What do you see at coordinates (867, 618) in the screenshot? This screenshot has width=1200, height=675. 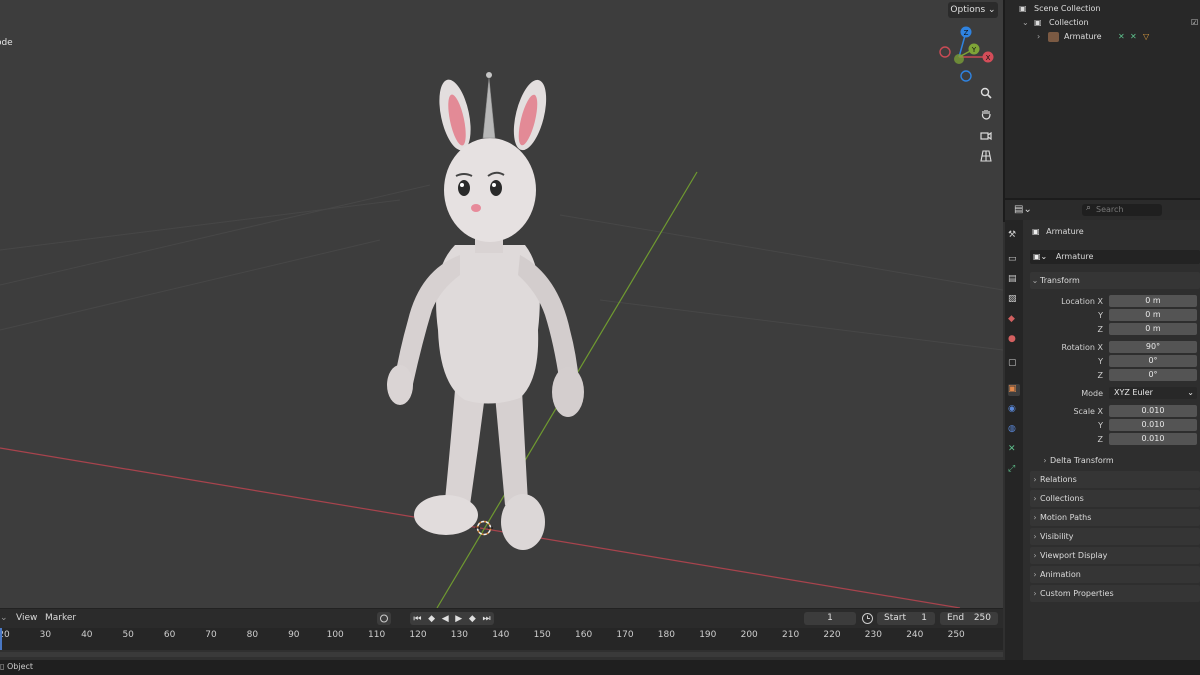 I see `clock-icon` at bounding box center [867, 618].